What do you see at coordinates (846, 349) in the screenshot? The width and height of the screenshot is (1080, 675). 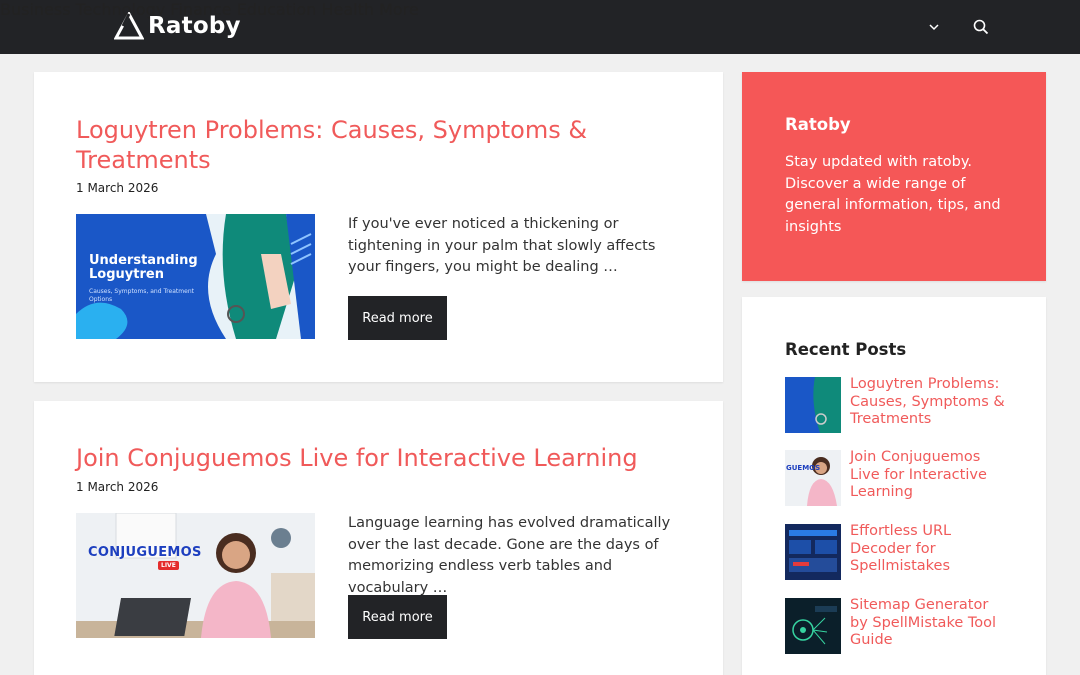 I see `recent-posts-heading: Recent Posts` at bounding box center [846, 349].